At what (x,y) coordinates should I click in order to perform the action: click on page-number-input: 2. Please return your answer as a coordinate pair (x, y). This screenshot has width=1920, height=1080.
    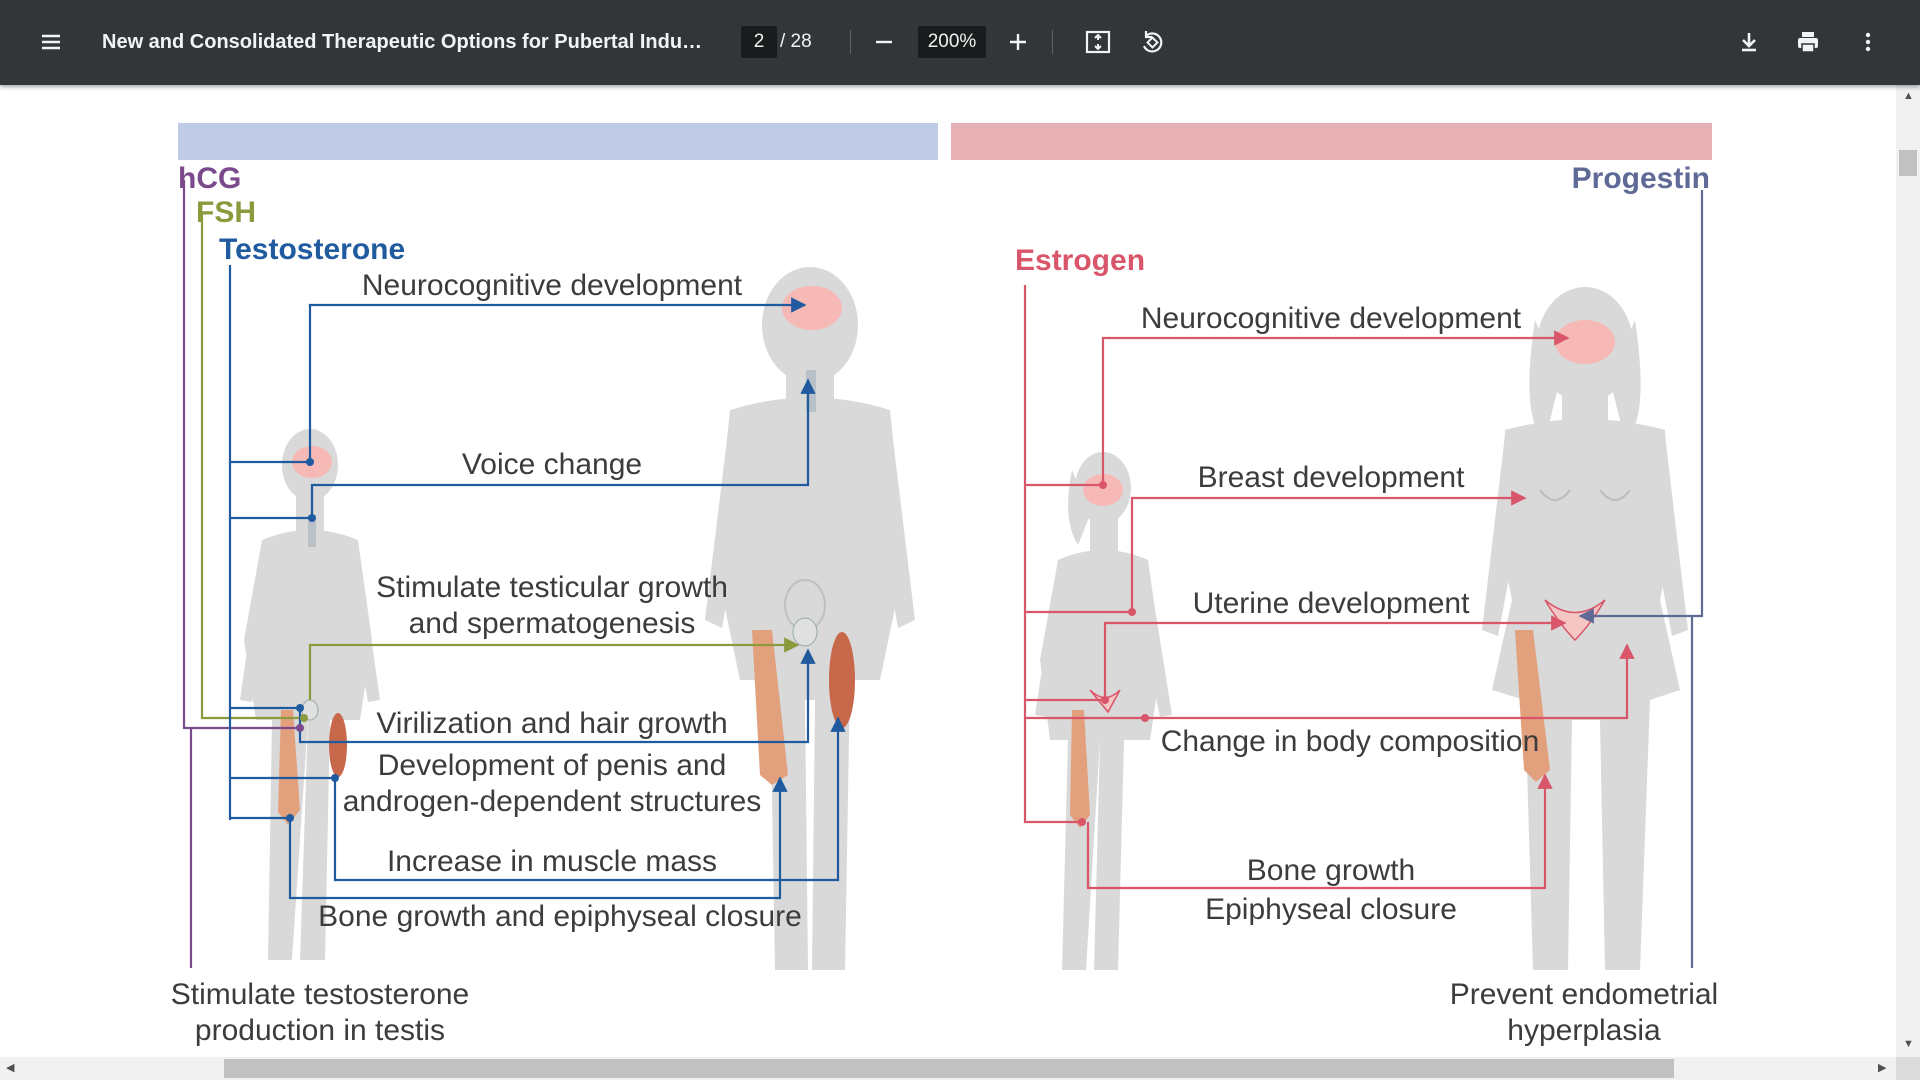
    Looking at the image, I should click on (759, 42).